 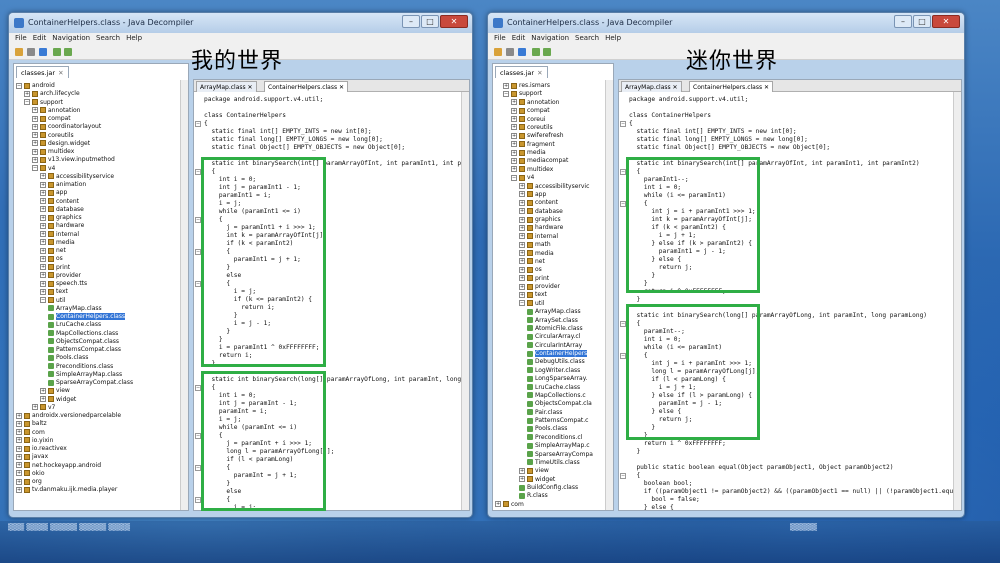 I want to click on tree-package-item: + multidex, so click(x=98, y=152).